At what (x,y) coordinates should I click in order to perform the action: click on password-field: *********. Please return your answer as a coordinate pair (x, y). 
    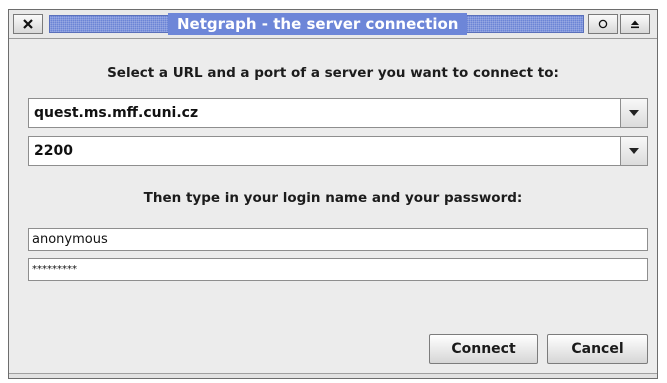
    Looking at the image, I should click on (338, 269).